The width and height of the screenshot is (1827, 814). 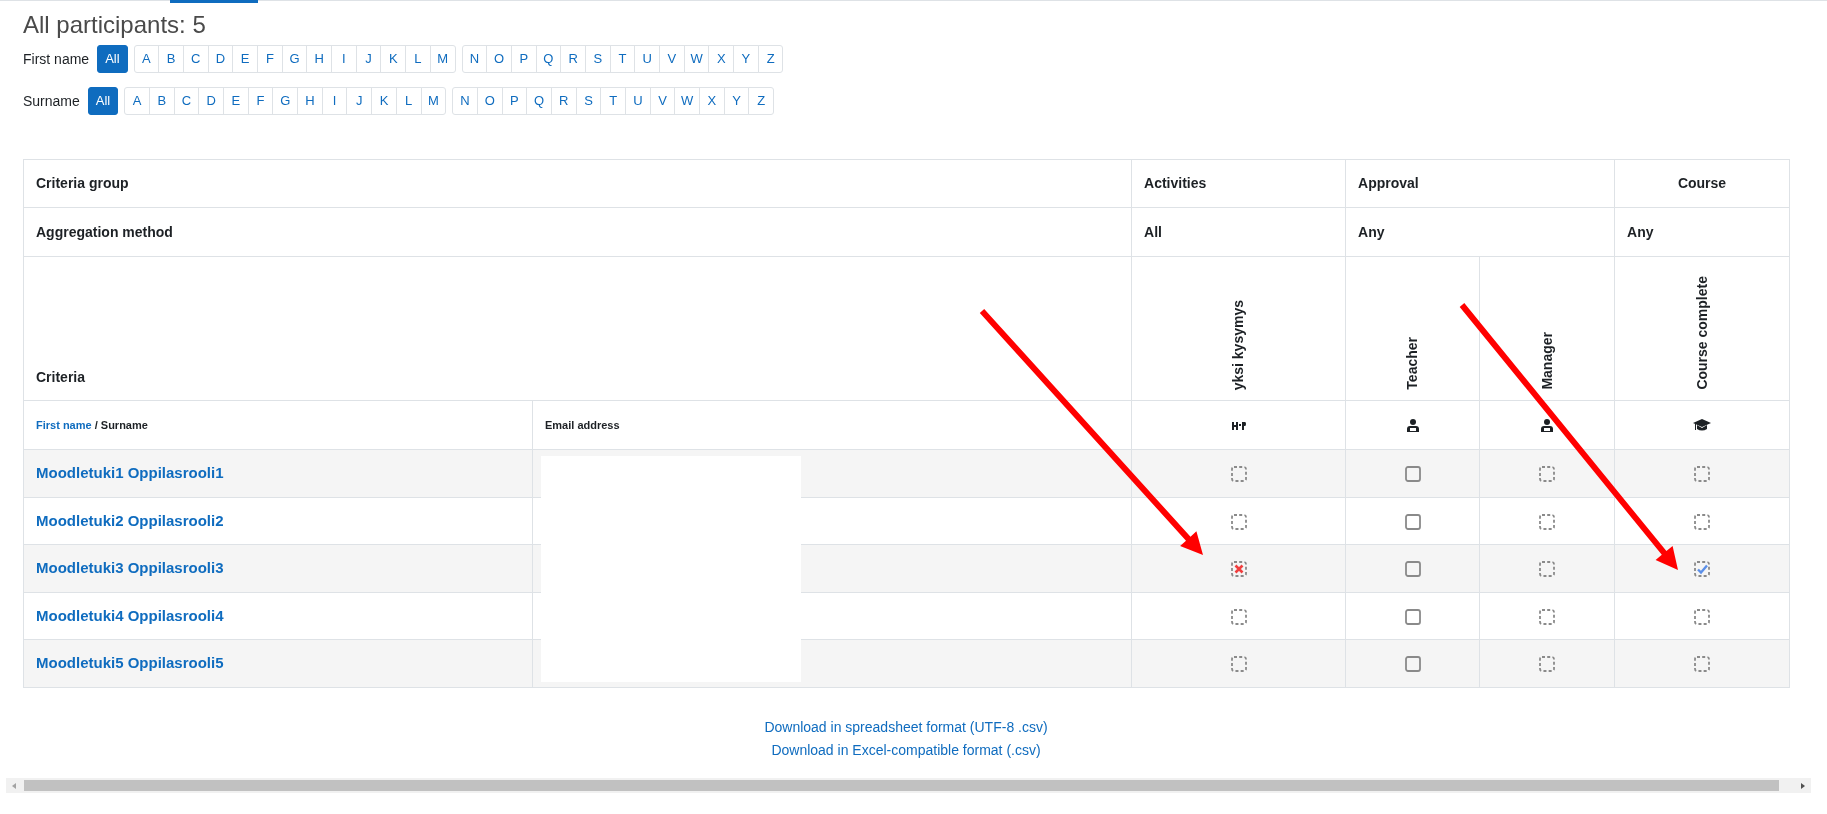 I want to click on participant-link: Moodletuki5 Oppilasrooli5, so click(x=130, y=662).